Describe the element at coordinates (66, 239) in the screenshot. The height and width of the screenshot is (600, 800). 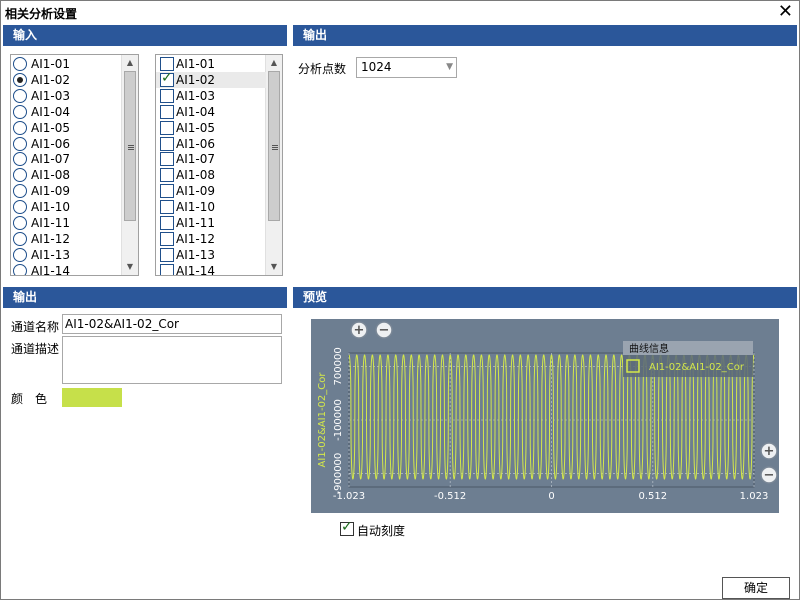
I see `radio-list-item: AI1-12` at that location.